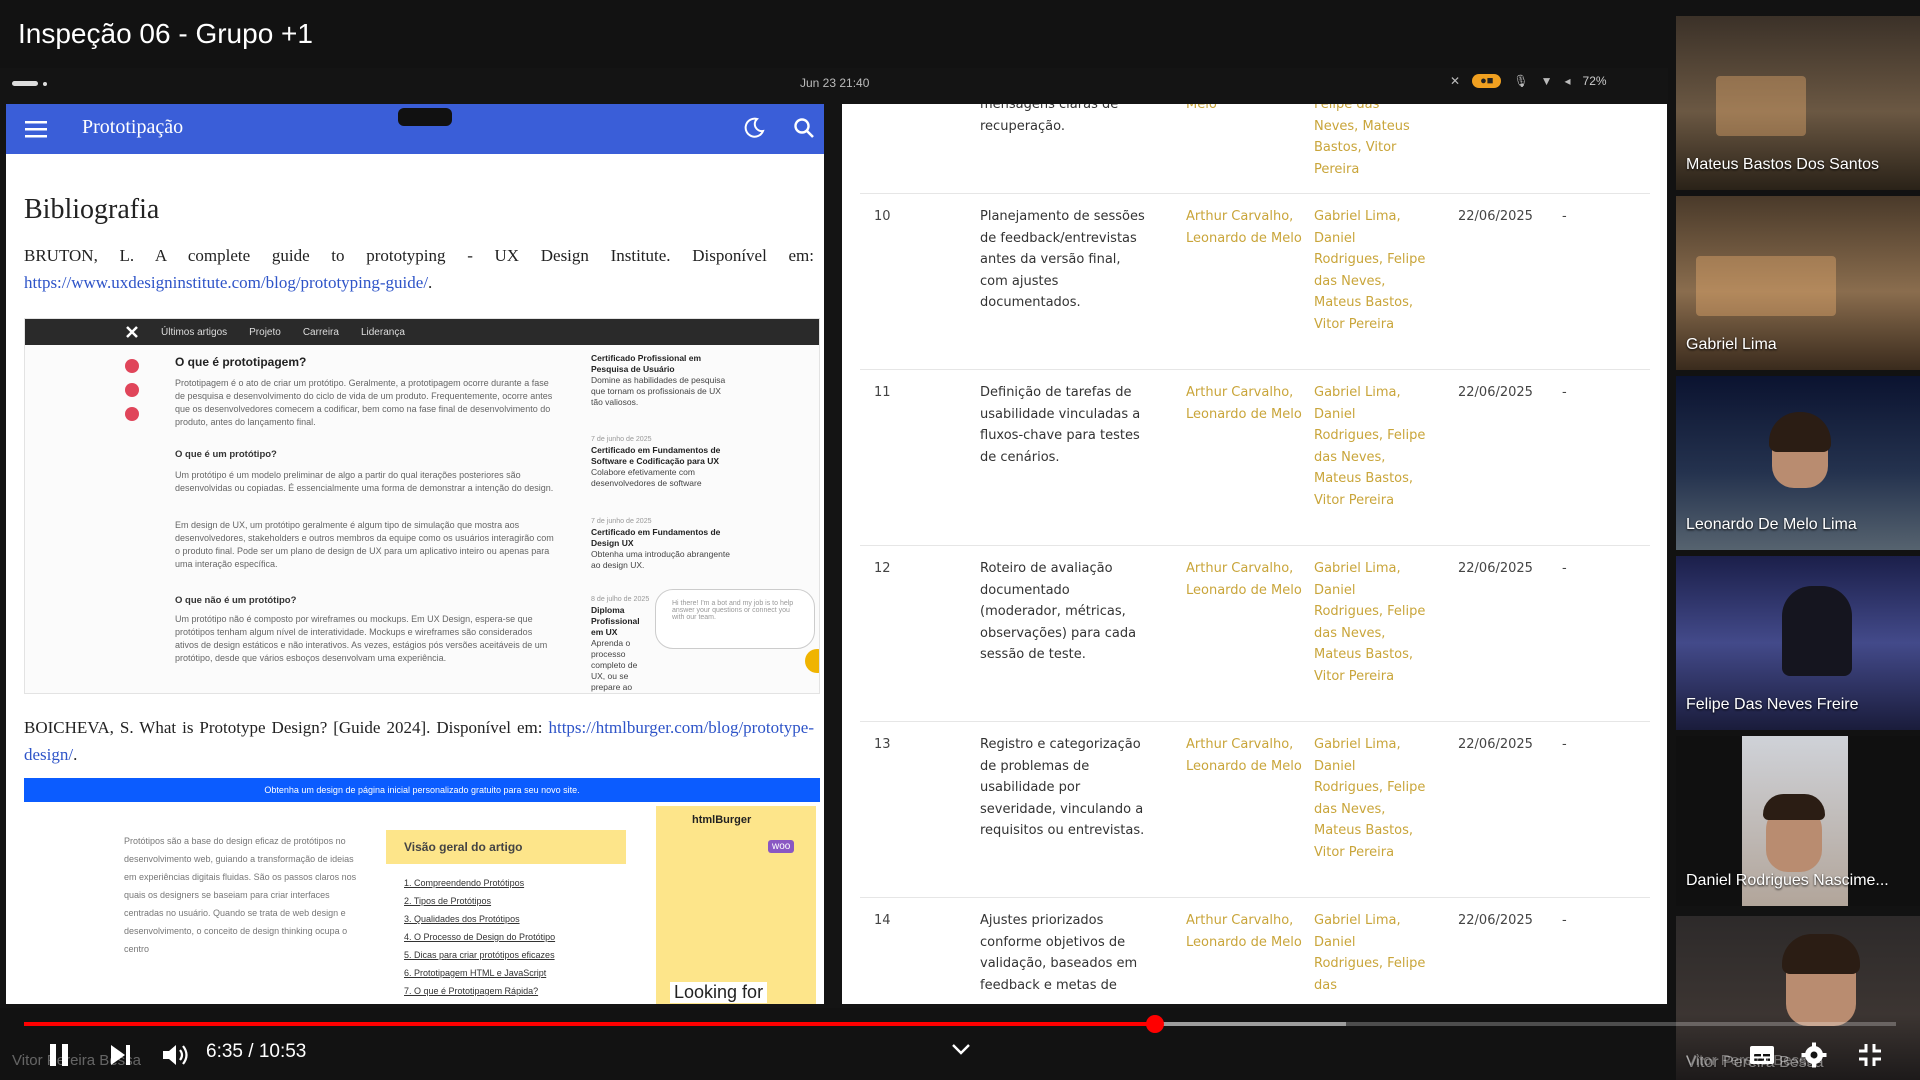 The width and height of the screenshot is (1920, 1080). I want to click on cell-number: 14, so click(882, 920).